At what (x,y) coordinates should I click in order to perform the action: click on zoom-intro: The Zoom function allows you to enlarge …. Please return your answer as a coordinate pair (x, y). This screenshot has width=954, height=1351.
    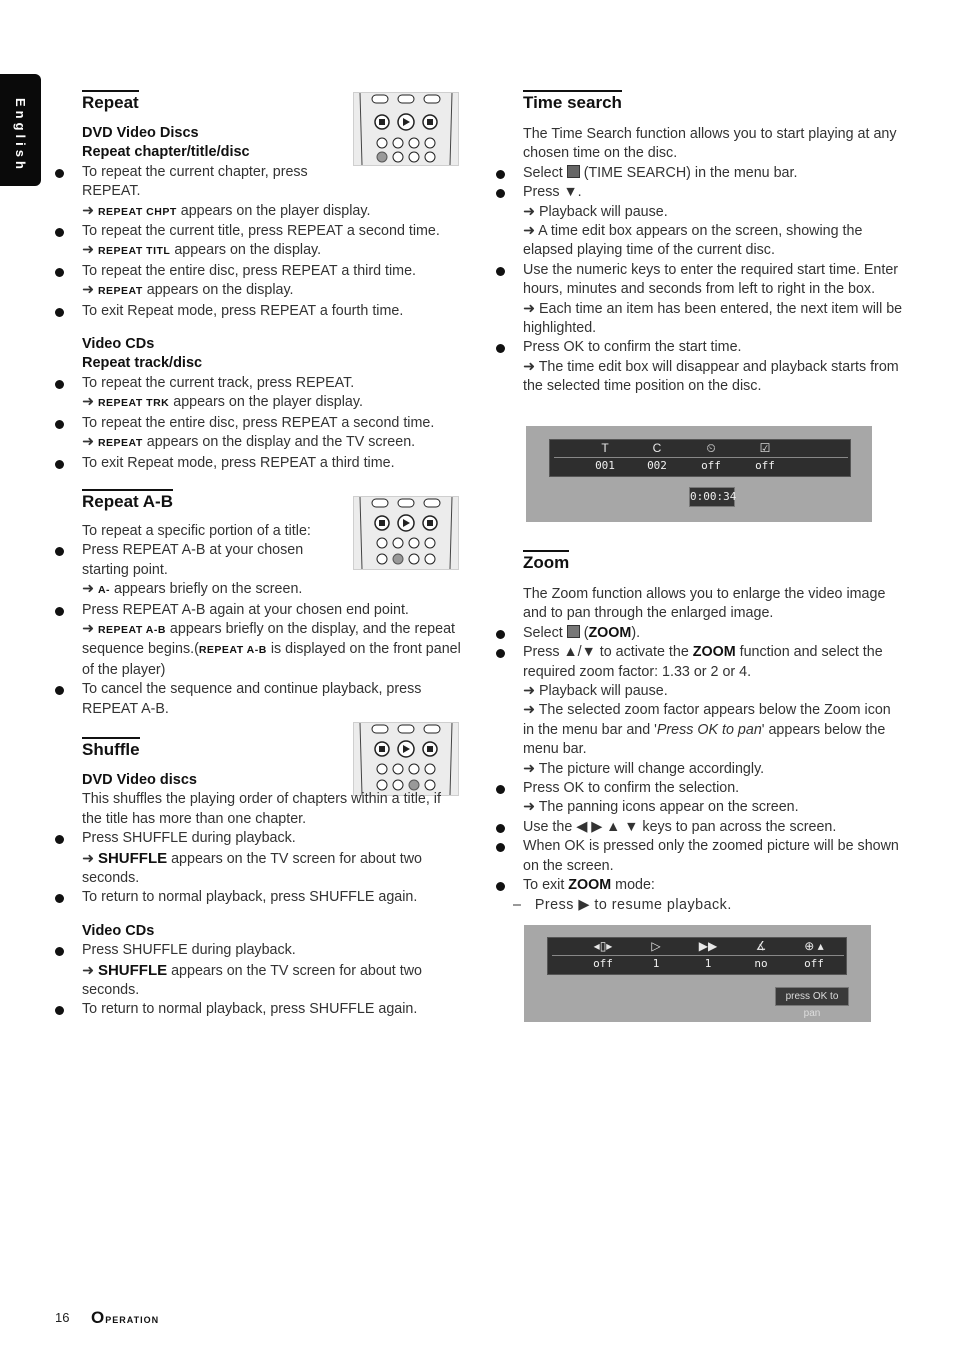
    Looking at the image, I should click on (704, 604).